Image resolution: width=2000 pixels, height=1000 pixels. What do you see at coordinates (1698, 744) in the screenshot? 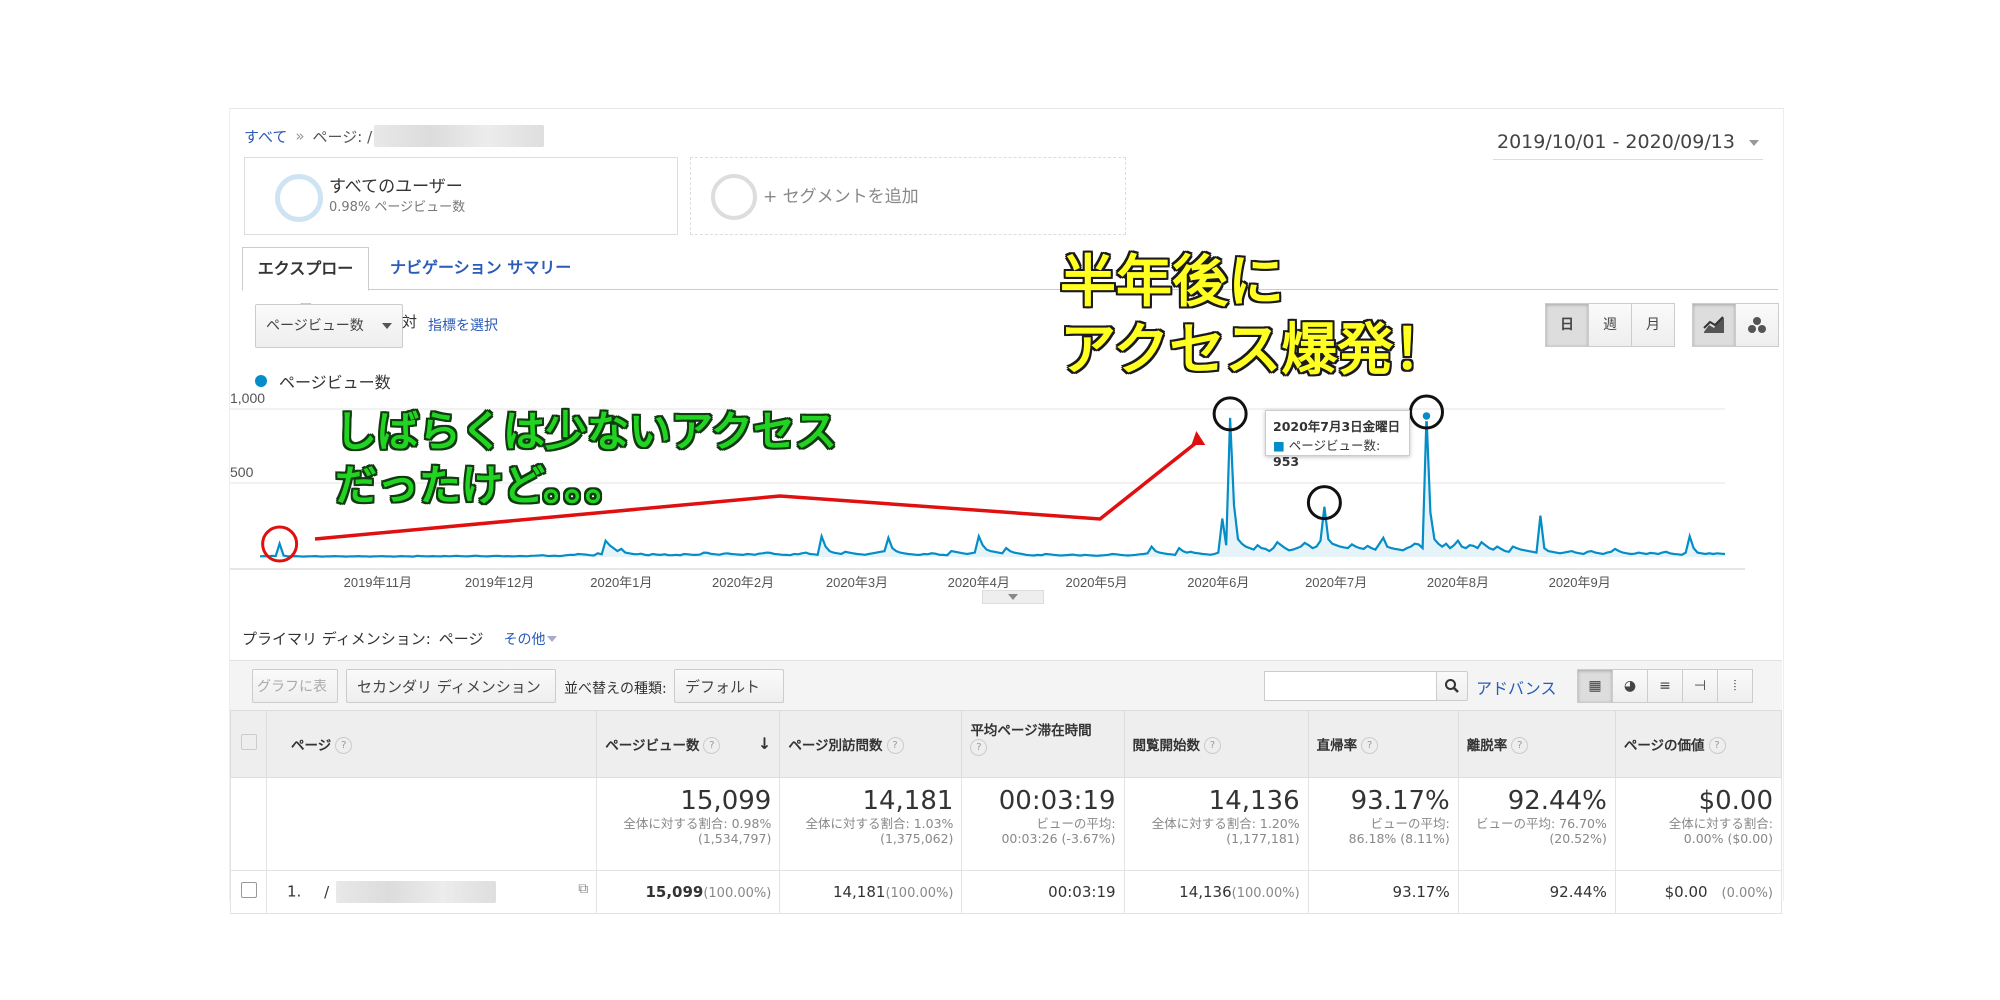
I see `column-header-page-value: ページの価値?` at bounding box center [1698, 744].